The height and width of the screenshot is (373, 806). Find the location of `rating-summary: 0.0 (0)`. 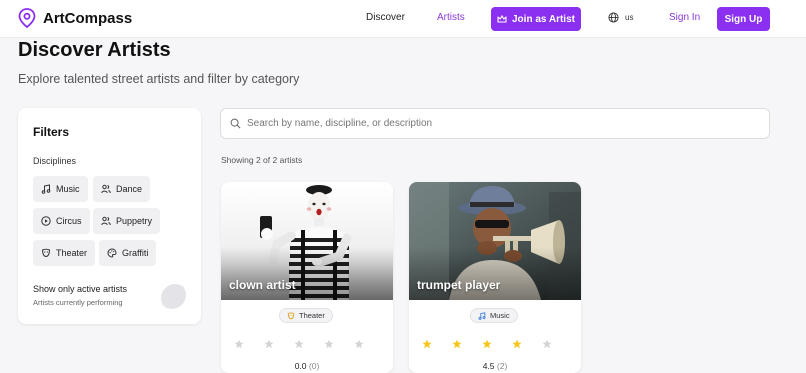

rating-summary: 0.0 (0) is located at coordinates (307, 366).